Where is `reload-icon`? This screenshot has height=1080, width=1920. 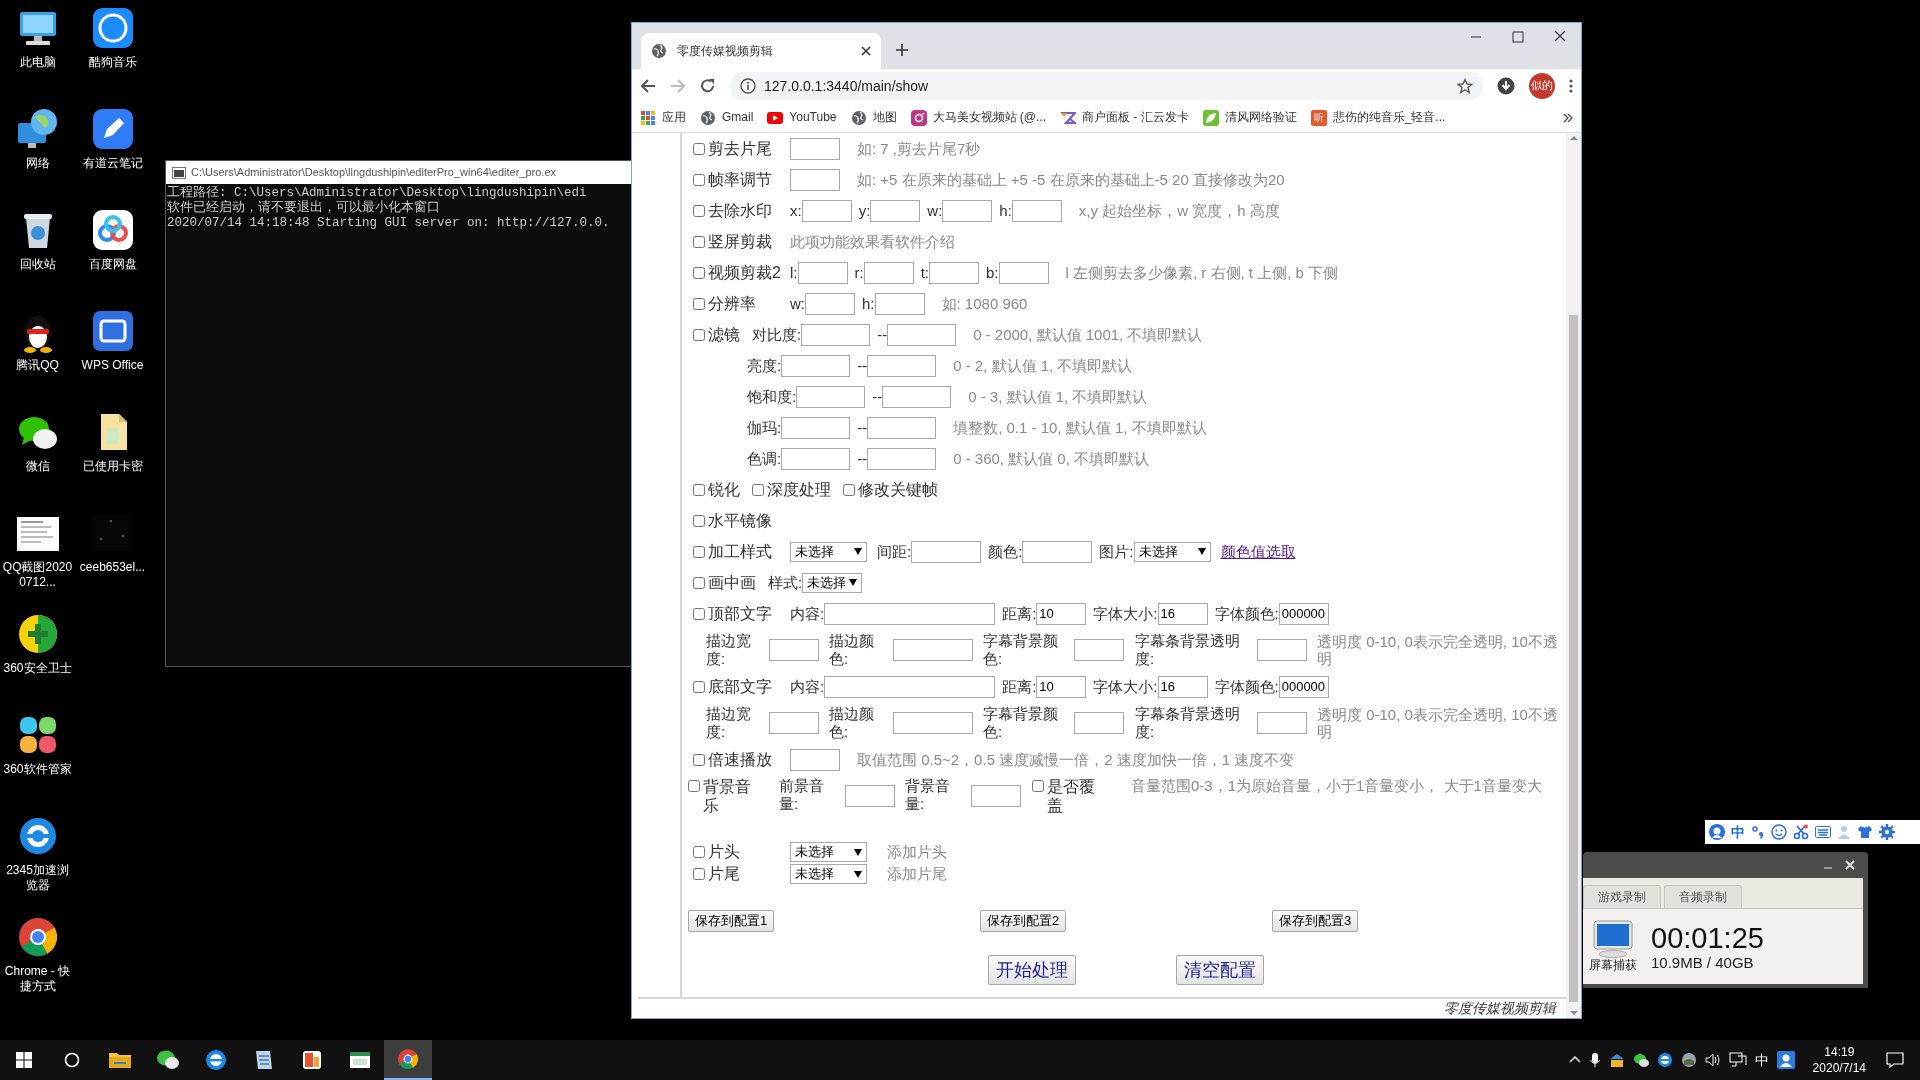 reload-icon is located at coordinates (708, 86).